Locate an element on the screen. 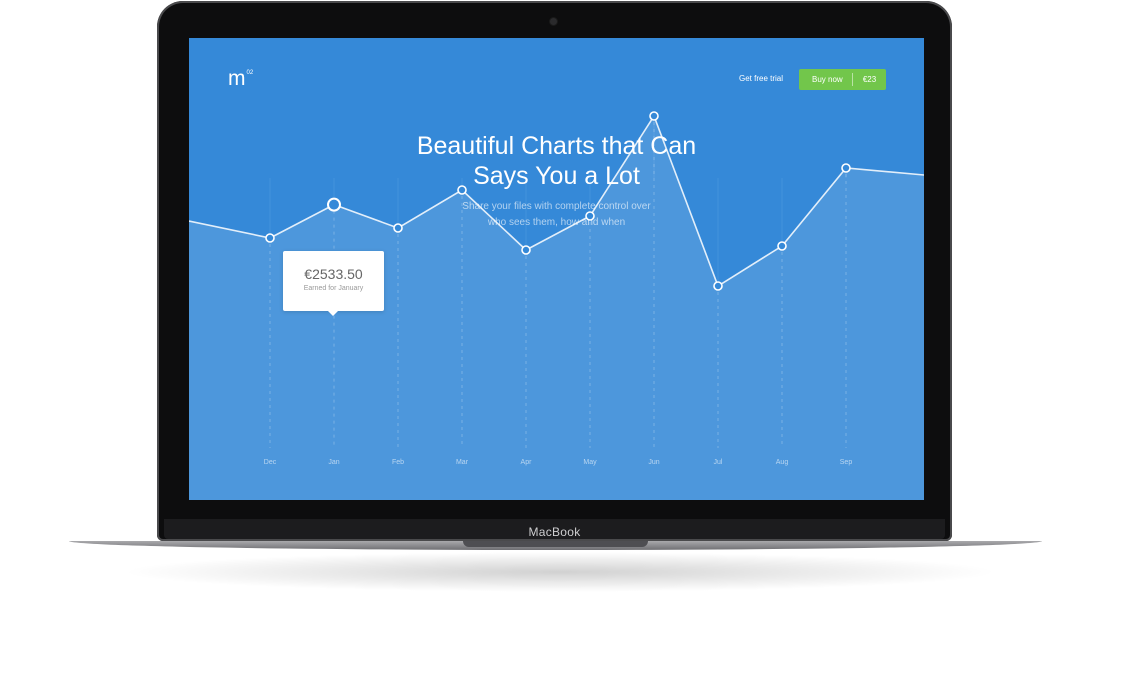 This screenshot has width=1121, height=678. tooltip-value: €2533.50 is located at coordinates (333, 274).